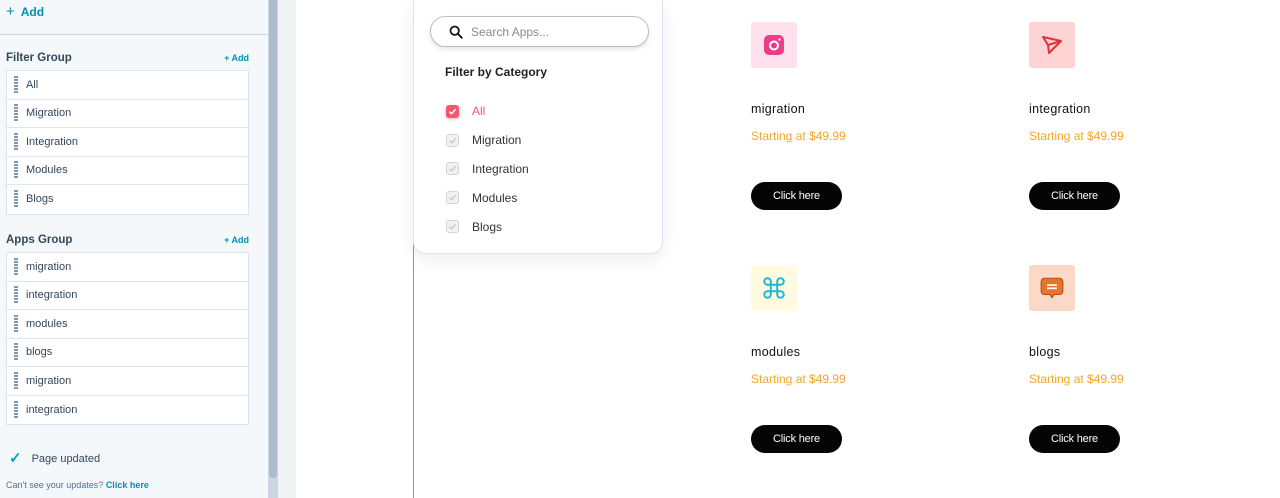 Image resolution: width=1280 pixels, height=498 pixels. Describe the element at coordinates (127, 85) in the screenshot. I see `filter-group-item: All` at that location.